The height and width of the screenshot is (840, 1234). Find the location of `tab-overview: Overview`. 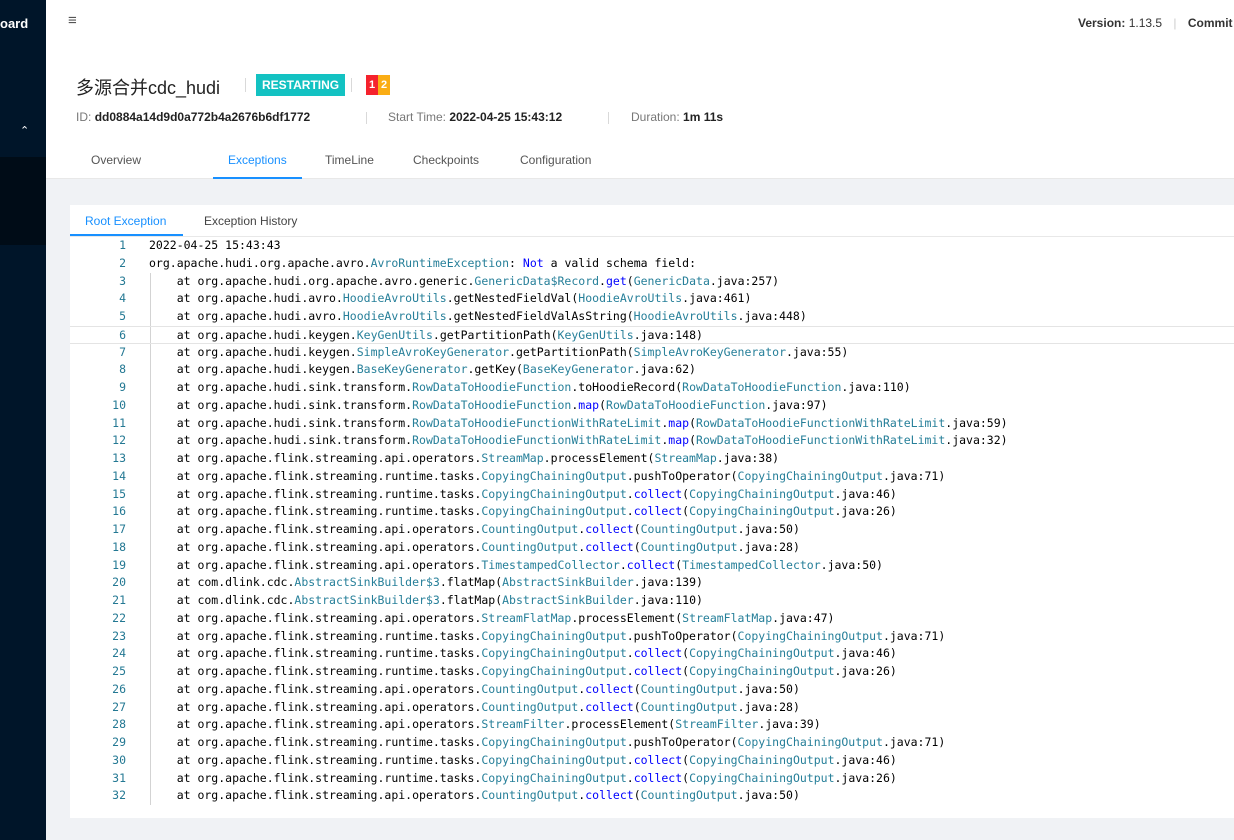

tab-overview: Overview is located at coordinates (116, 160).